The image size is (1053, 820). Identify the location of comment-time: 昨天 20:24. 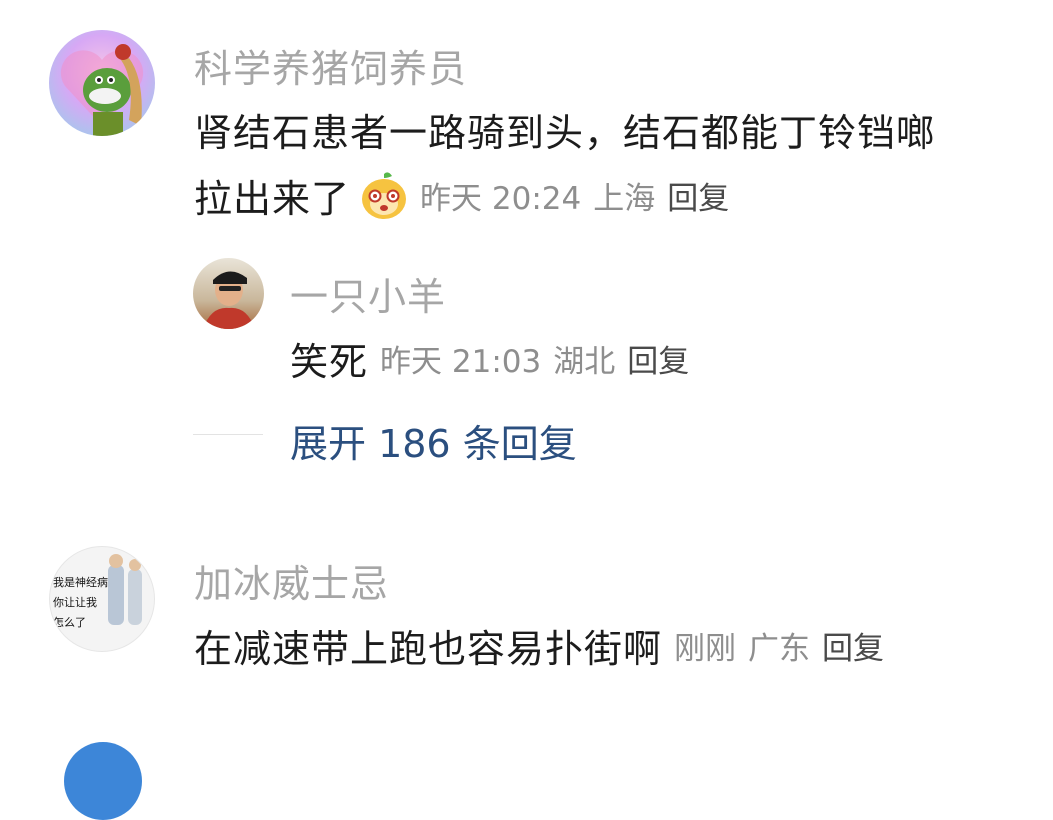
(501, 199).